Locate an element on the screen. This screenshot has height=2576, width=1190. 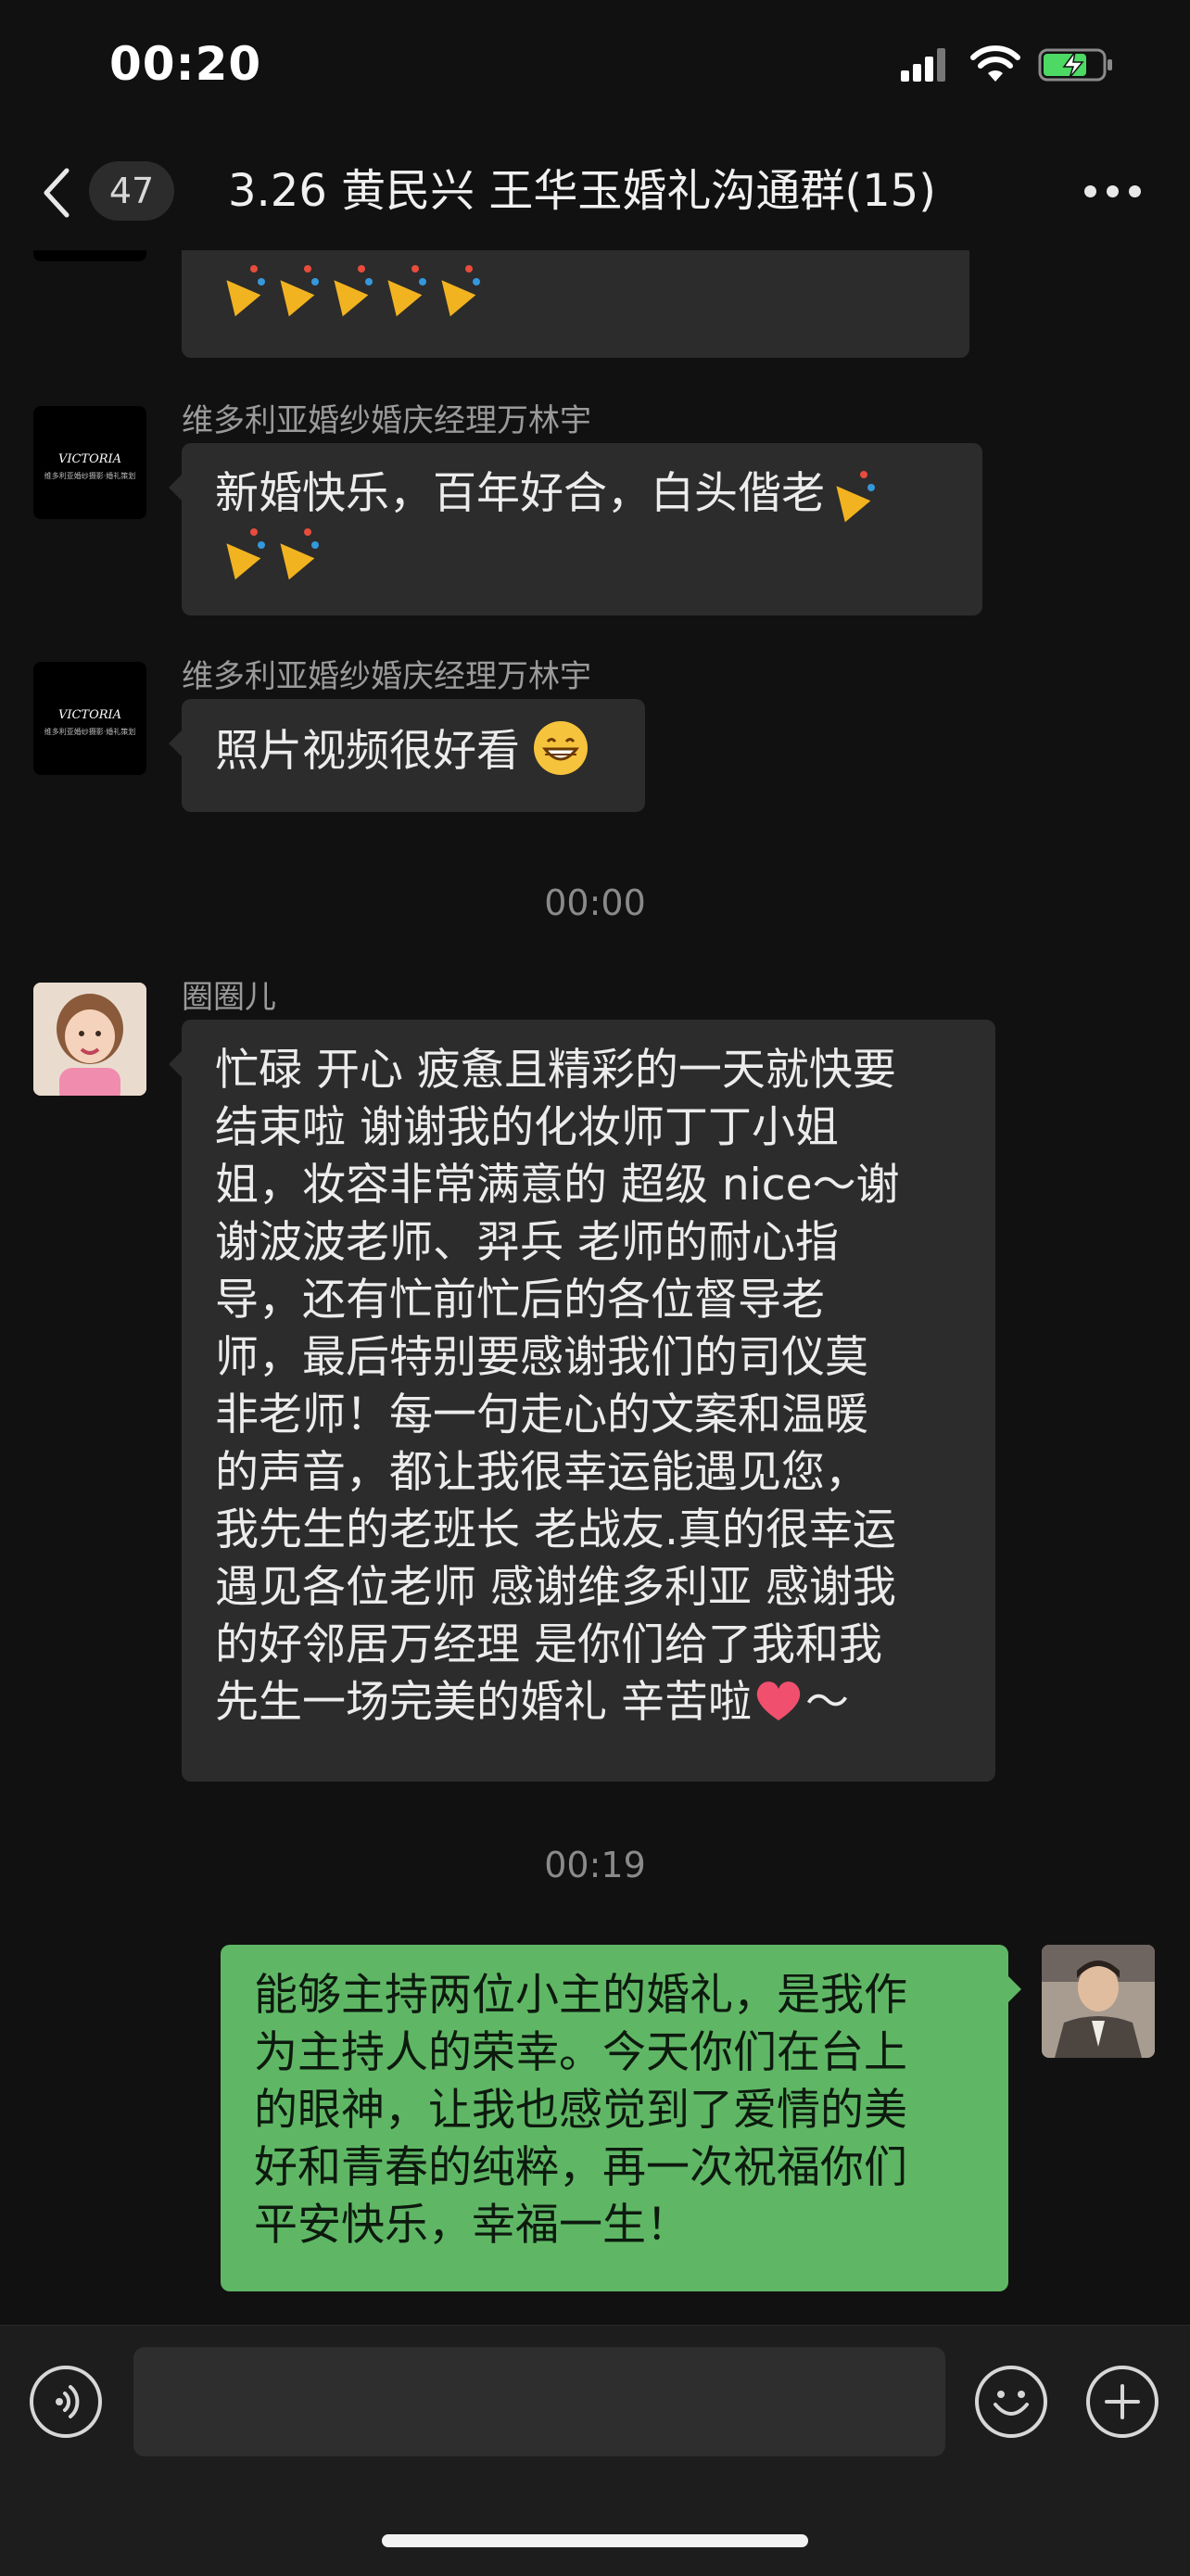
message-line: 能够主持两位小主的婚礼，是我作 is located at coordinates (580, 1995).